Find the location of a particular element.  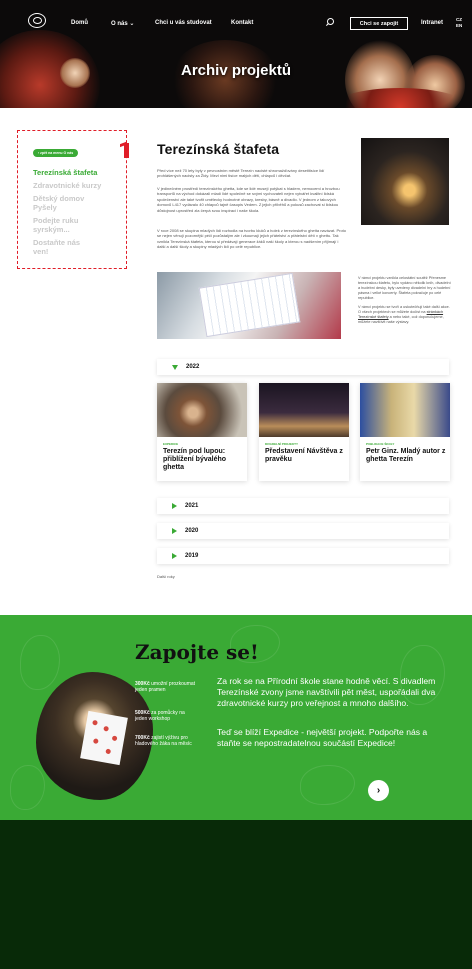

sidebar-item-detsky-domov: Dětský domov Pyšely is located at coordinates (68, 203).